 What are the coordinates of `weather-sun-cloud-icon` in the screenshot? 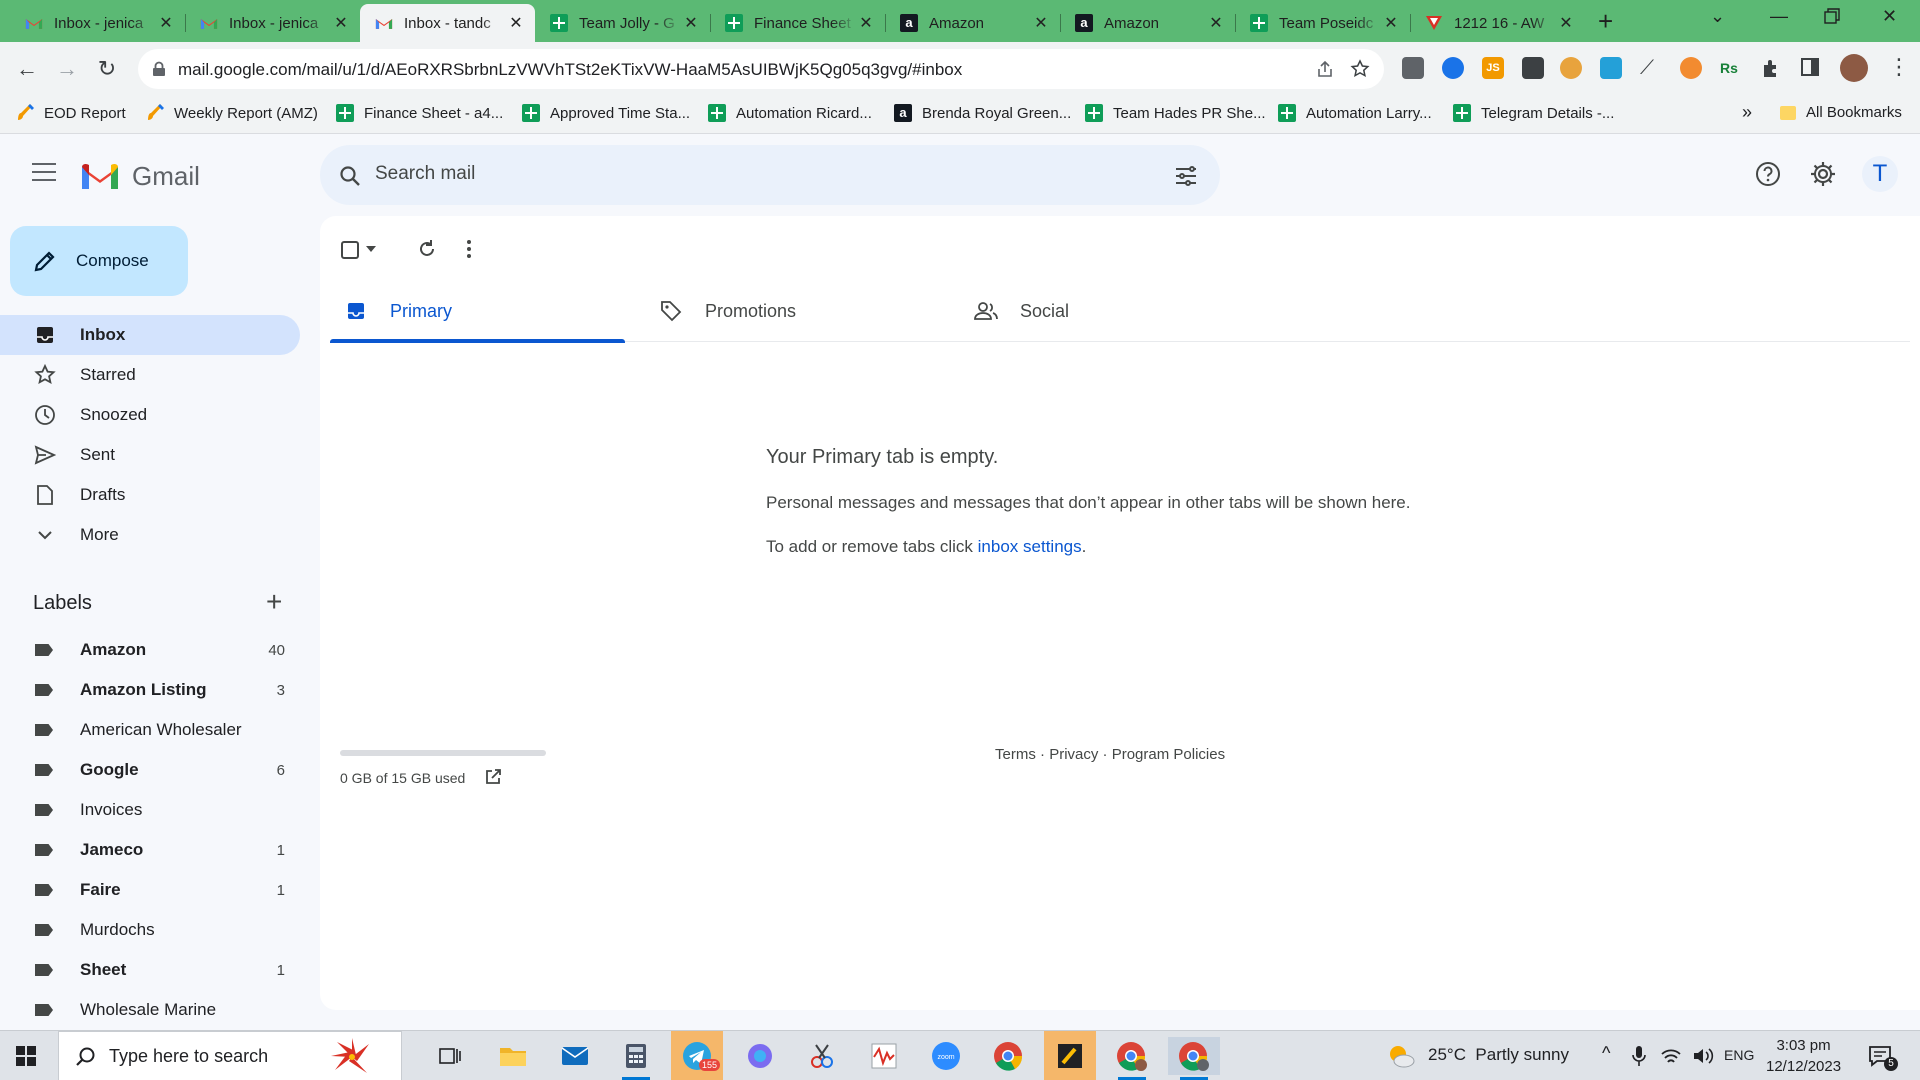 It's located at (1401, 1056).